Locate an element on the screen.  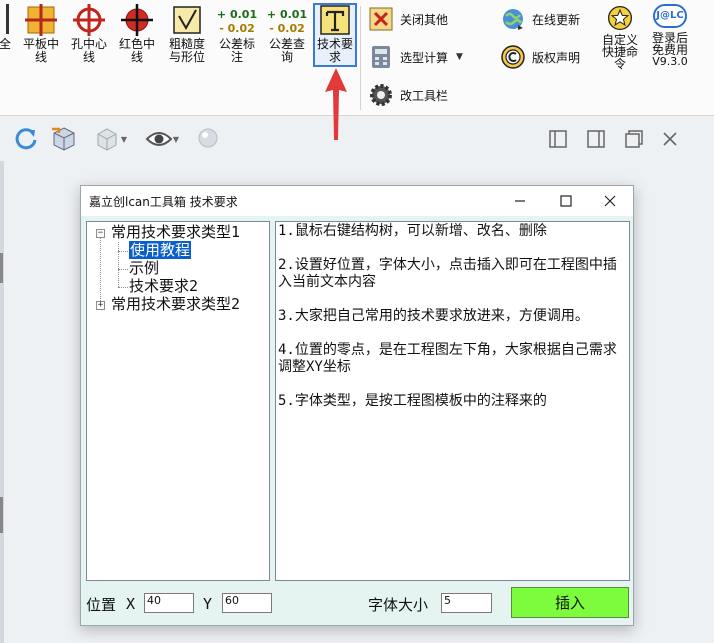
online-update-button: 在线更新 is located at coordinates (540, 19).